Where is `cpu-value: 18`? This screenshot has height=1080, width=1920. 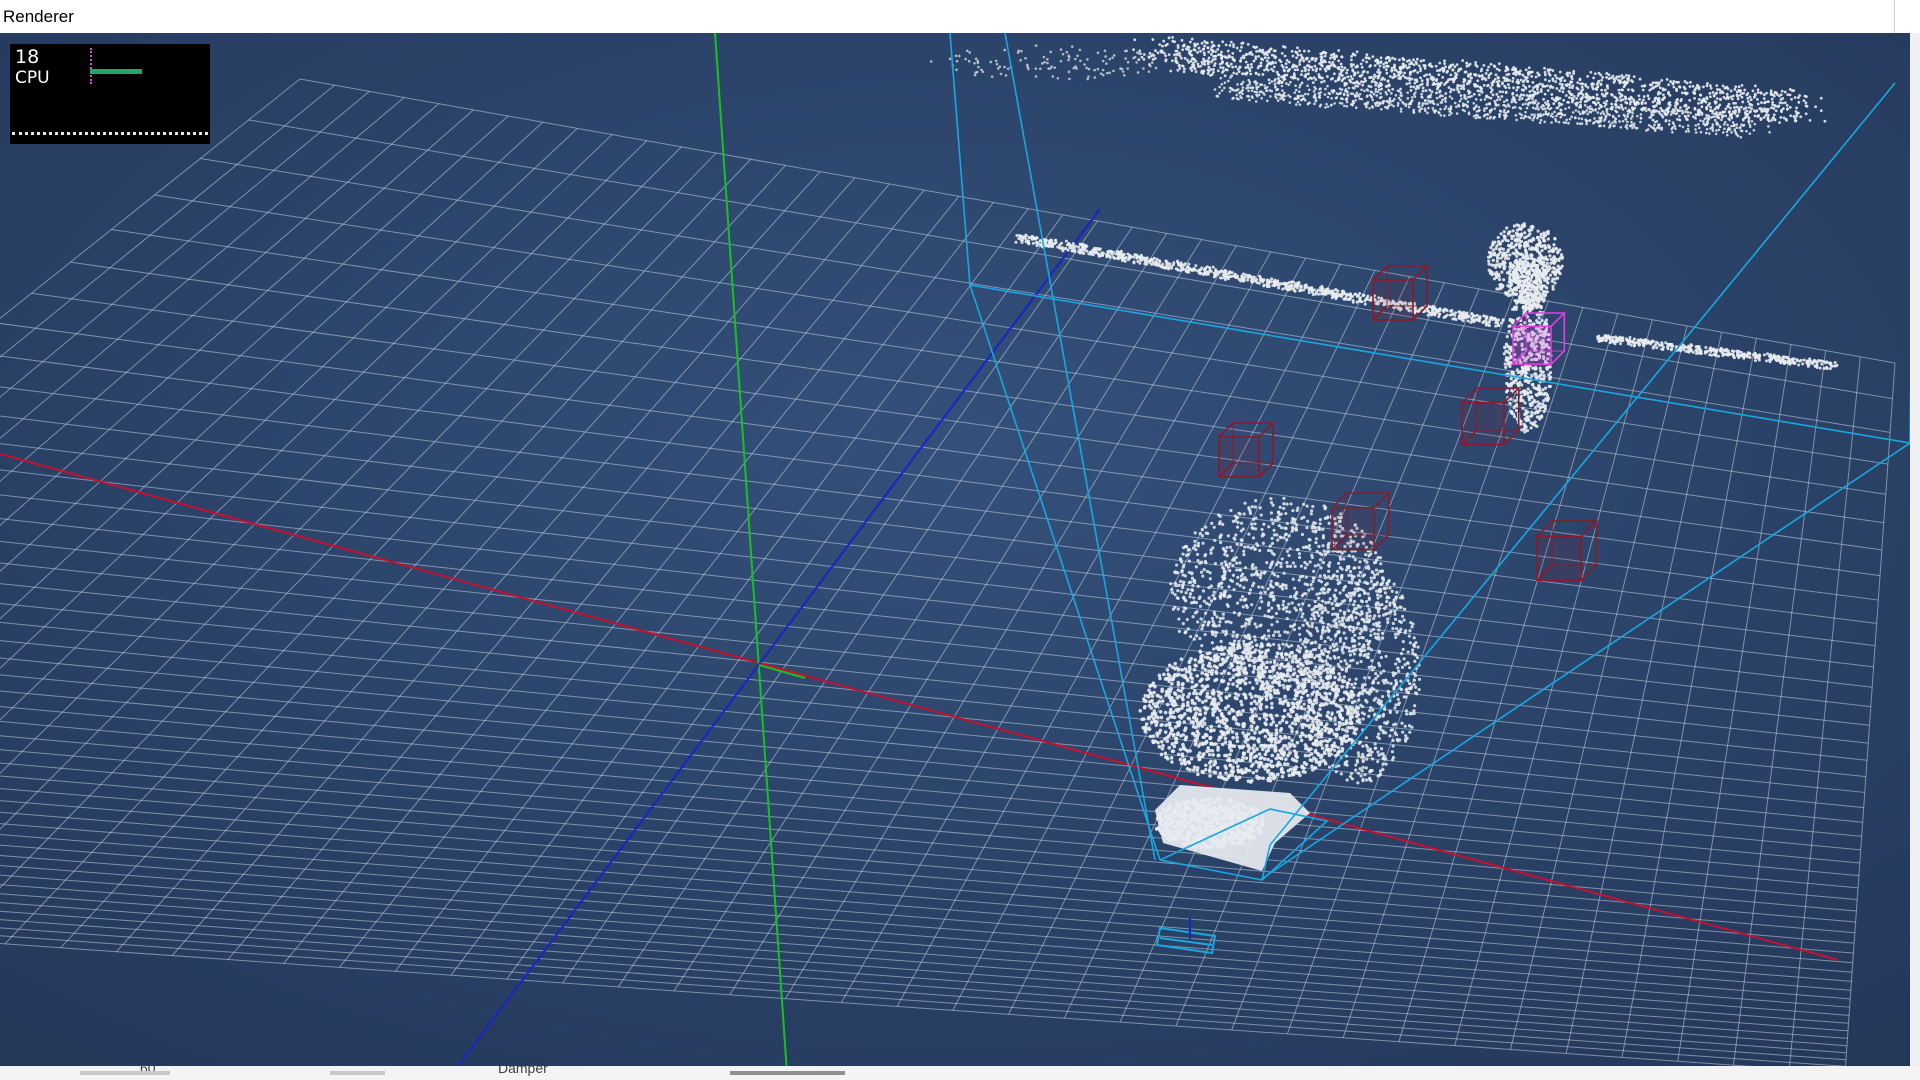 cpu-value: 18 is located at coordinates (27, 57).